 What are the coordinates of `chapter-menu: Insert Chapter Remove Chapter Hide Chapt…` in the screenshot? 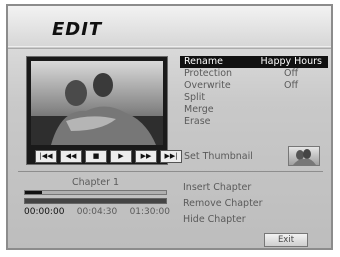 It's located at (223, 204).